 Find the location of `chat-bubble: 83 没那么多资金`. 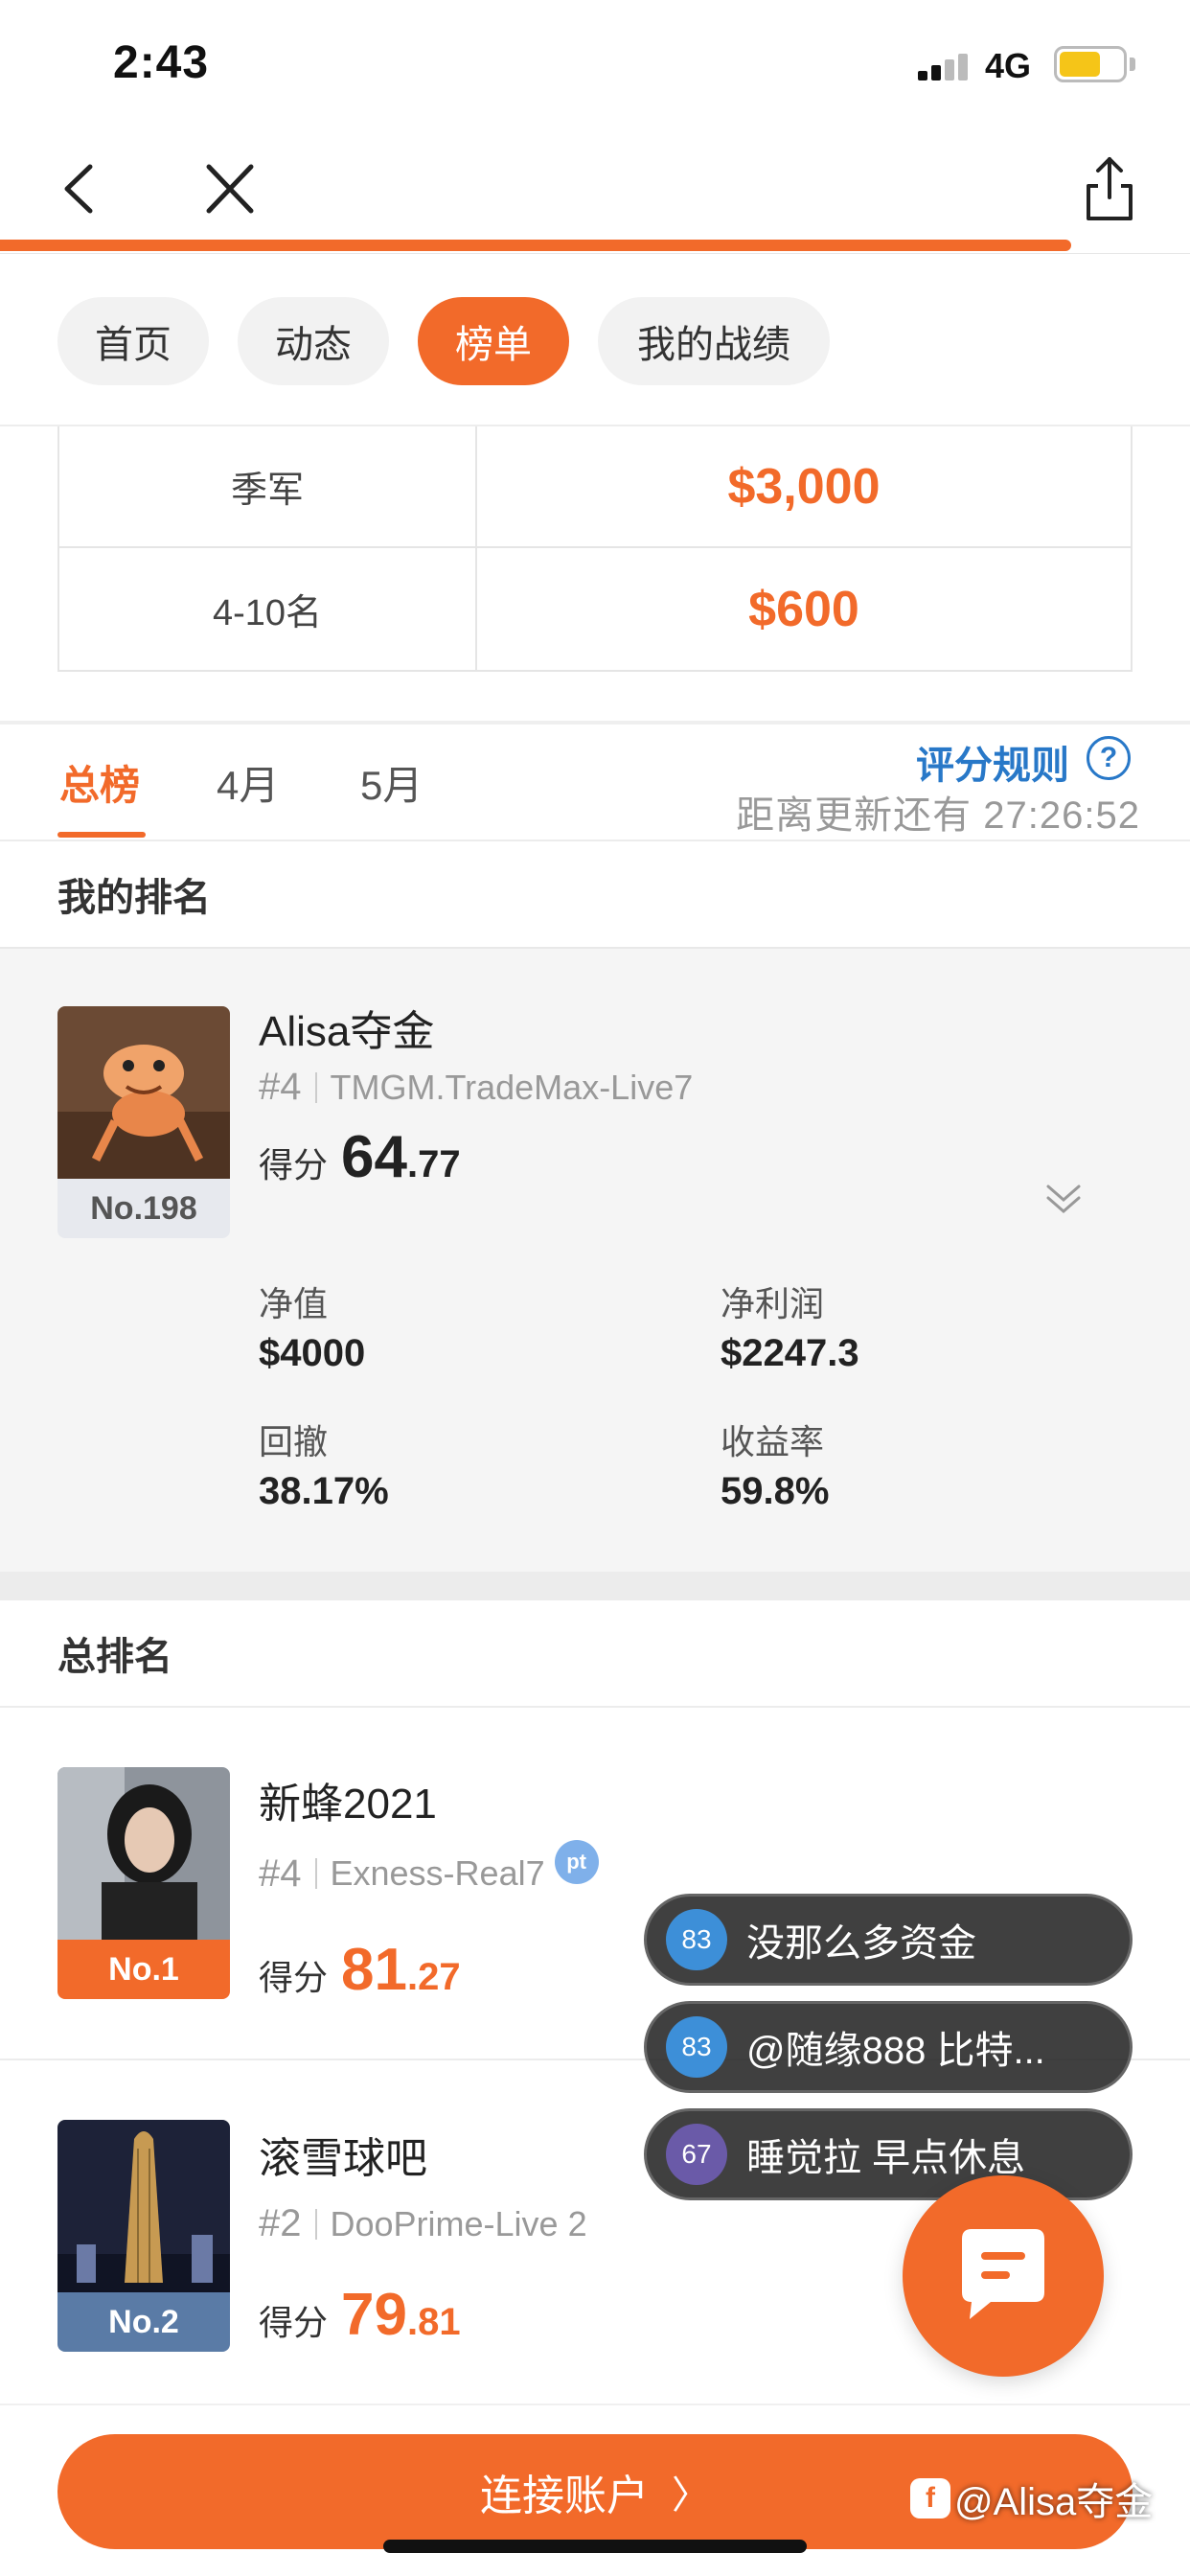

chat-bubble: 83 没那么多资金 is located at coordinates (889, 1940).